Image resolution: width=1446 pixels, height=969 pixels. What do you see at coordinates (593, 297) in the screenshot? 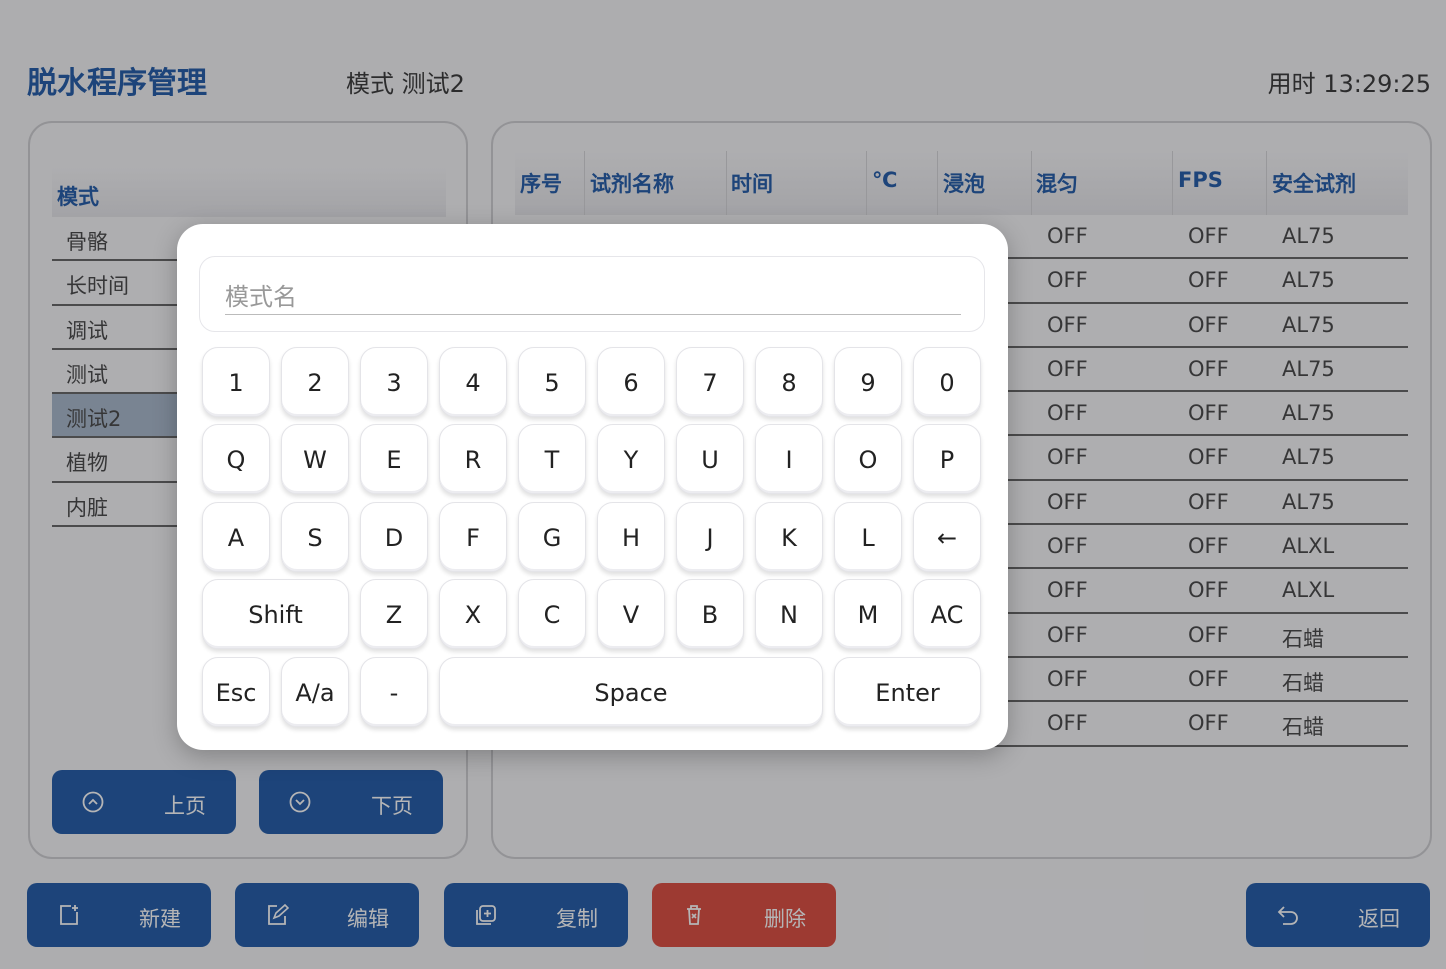
I see `mode-name-input` at bounding box center [593, 297].